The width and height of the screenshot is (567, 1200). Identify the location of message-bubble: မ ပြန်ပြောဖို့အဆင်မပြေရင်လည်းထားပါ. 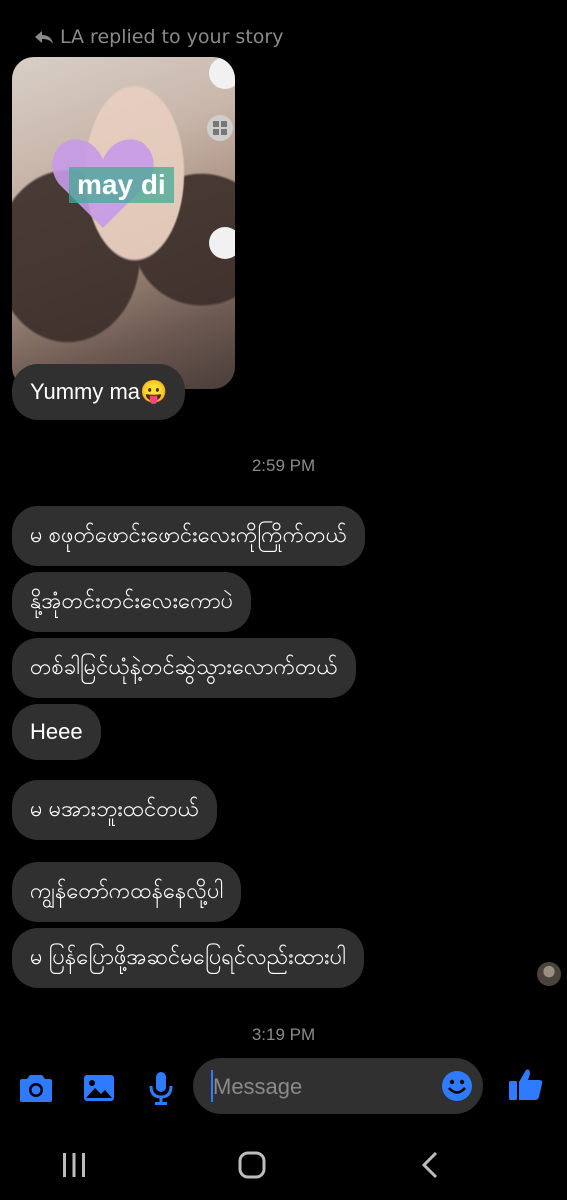
(188, 958).